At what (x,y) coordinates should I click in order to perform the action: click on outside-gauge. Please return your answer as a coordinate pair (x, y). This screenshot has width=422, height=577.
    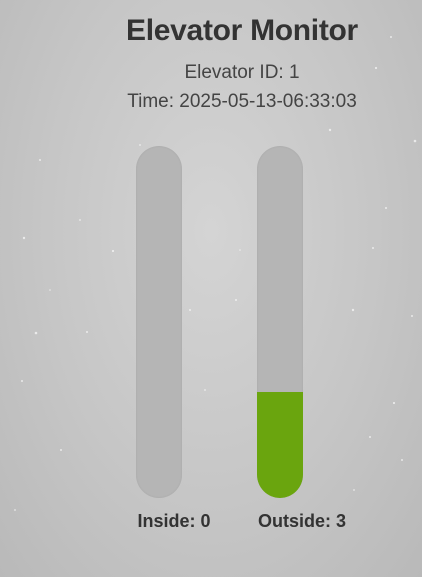
    Looking at the image, I should click on (280, 322).